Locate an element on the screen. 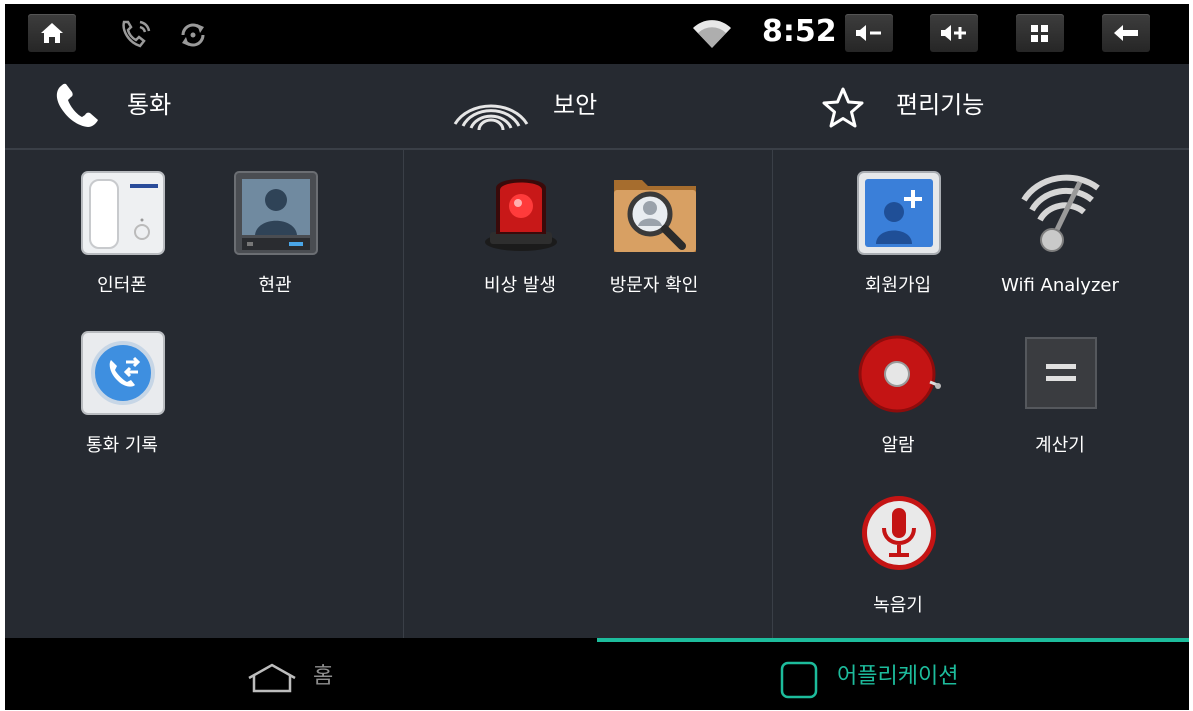  volume-down-button is located at coordinates (869, 33).